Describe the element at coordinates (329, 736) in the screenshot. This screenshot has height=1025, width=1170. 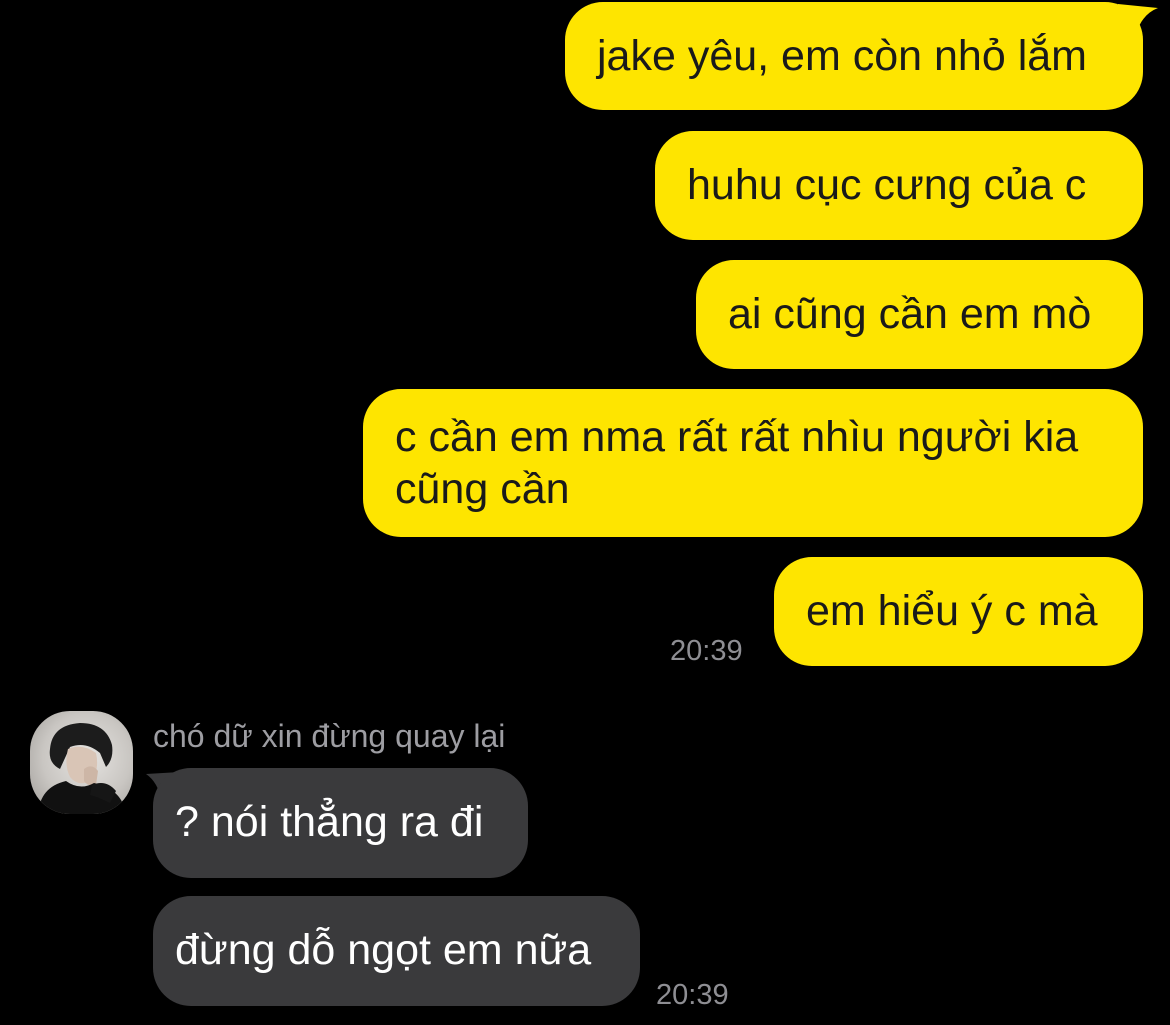
I see `sender-name: chó dữ xin đừng quay lại` at that location.